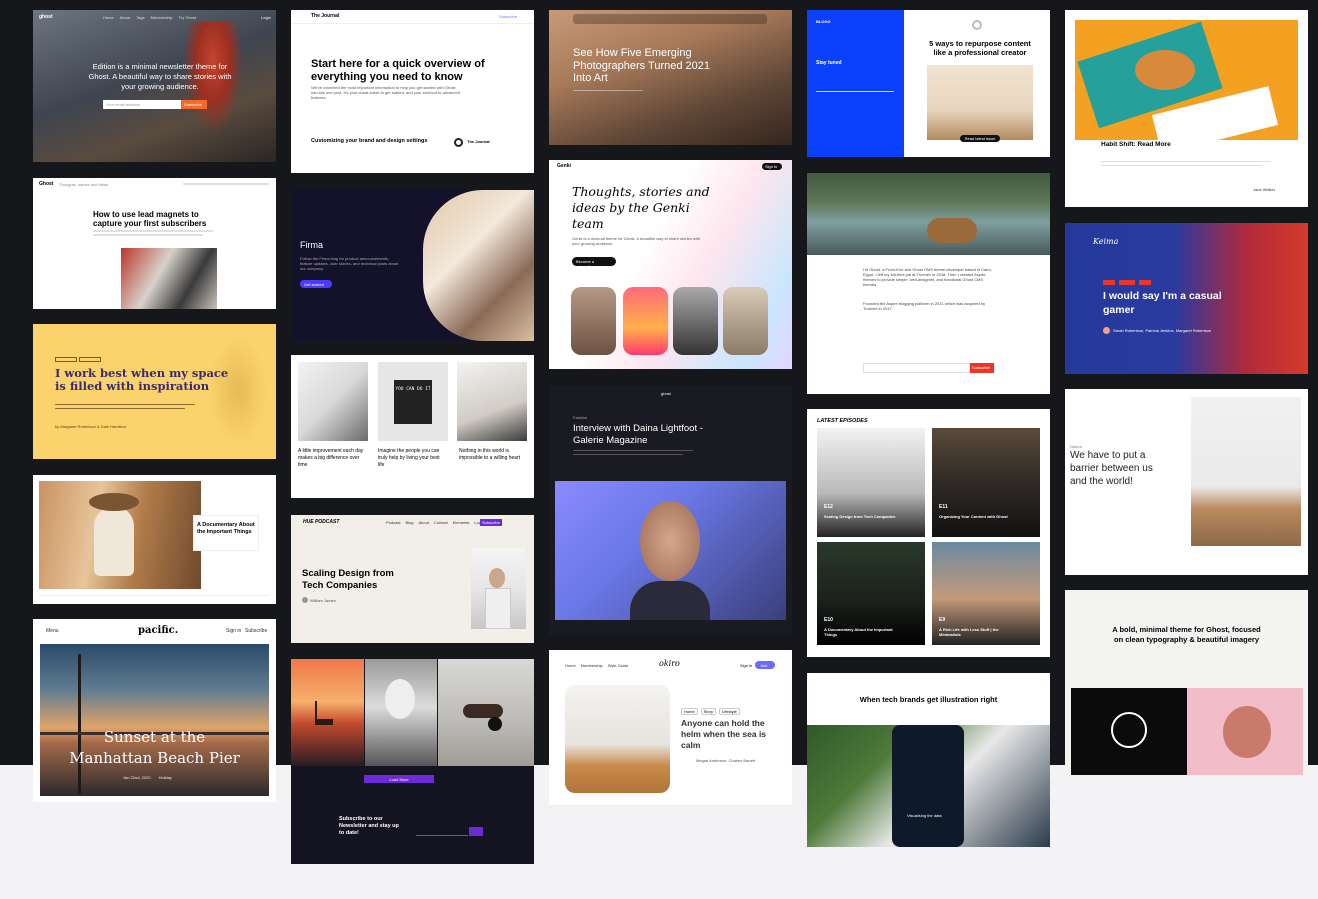 This screenshot has width=1318, height=899. I want to click on feature-title: A Documentary About the Important Things, so click(228, 529).